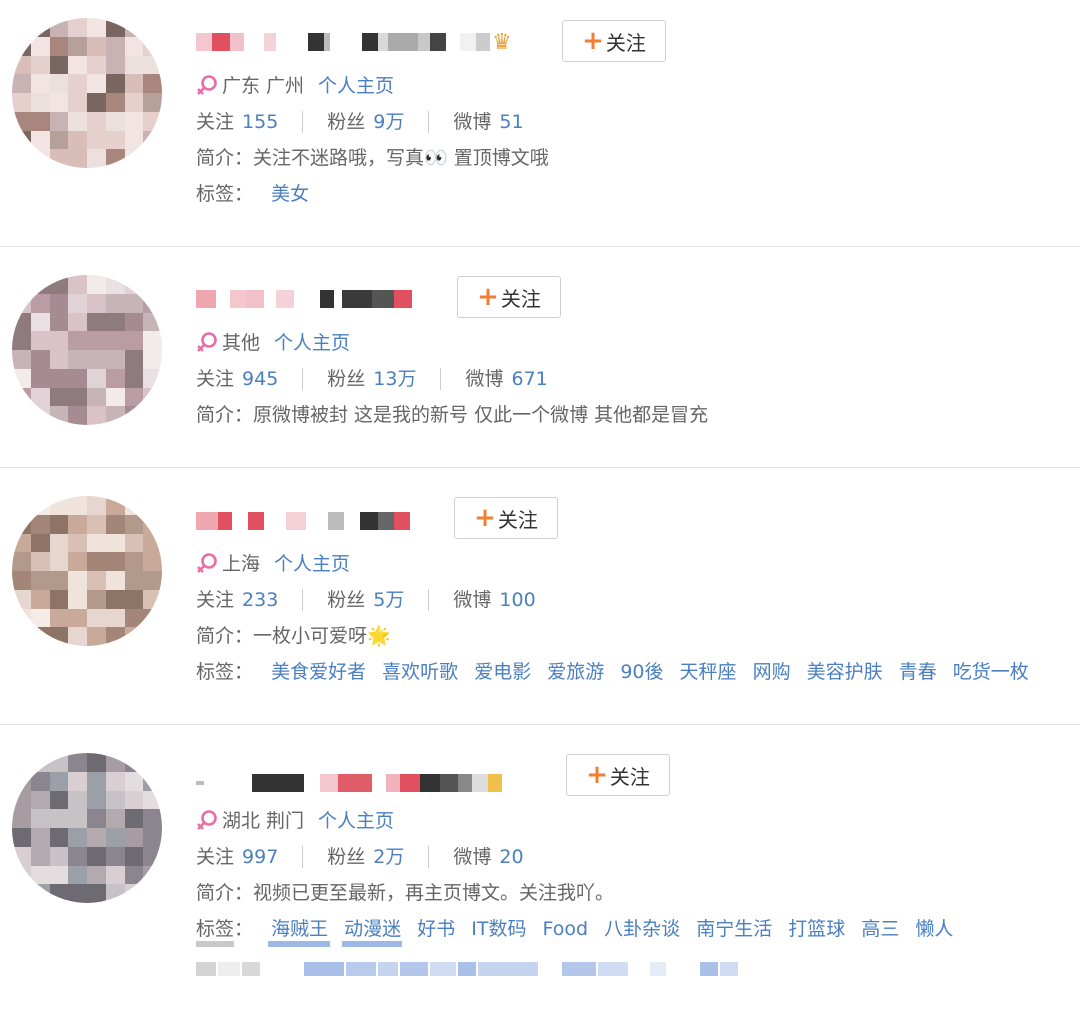 The height and width of the screenshot is (1009, 1080). Describe the element at coordinates (530, 379) in the screenshot. I see `posts-count: 671` at that location.